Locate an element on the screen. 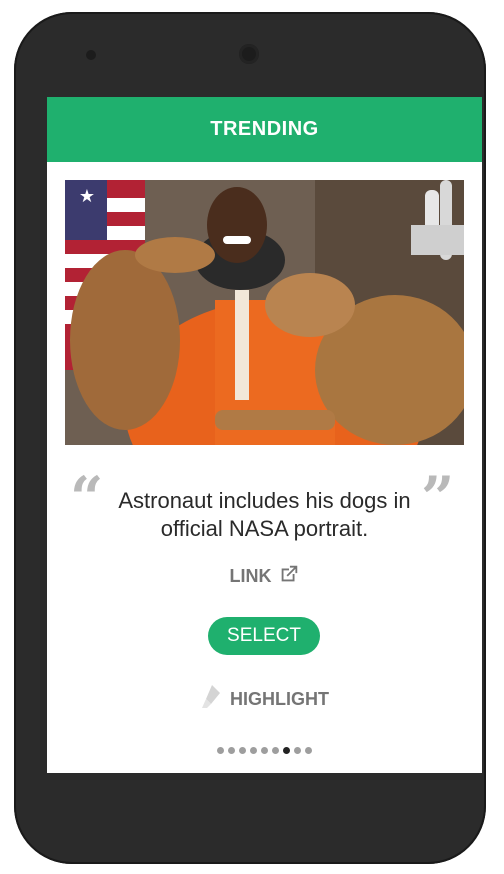  highlight-label: HIGHLIGHT is located at coordinates (279, 699).